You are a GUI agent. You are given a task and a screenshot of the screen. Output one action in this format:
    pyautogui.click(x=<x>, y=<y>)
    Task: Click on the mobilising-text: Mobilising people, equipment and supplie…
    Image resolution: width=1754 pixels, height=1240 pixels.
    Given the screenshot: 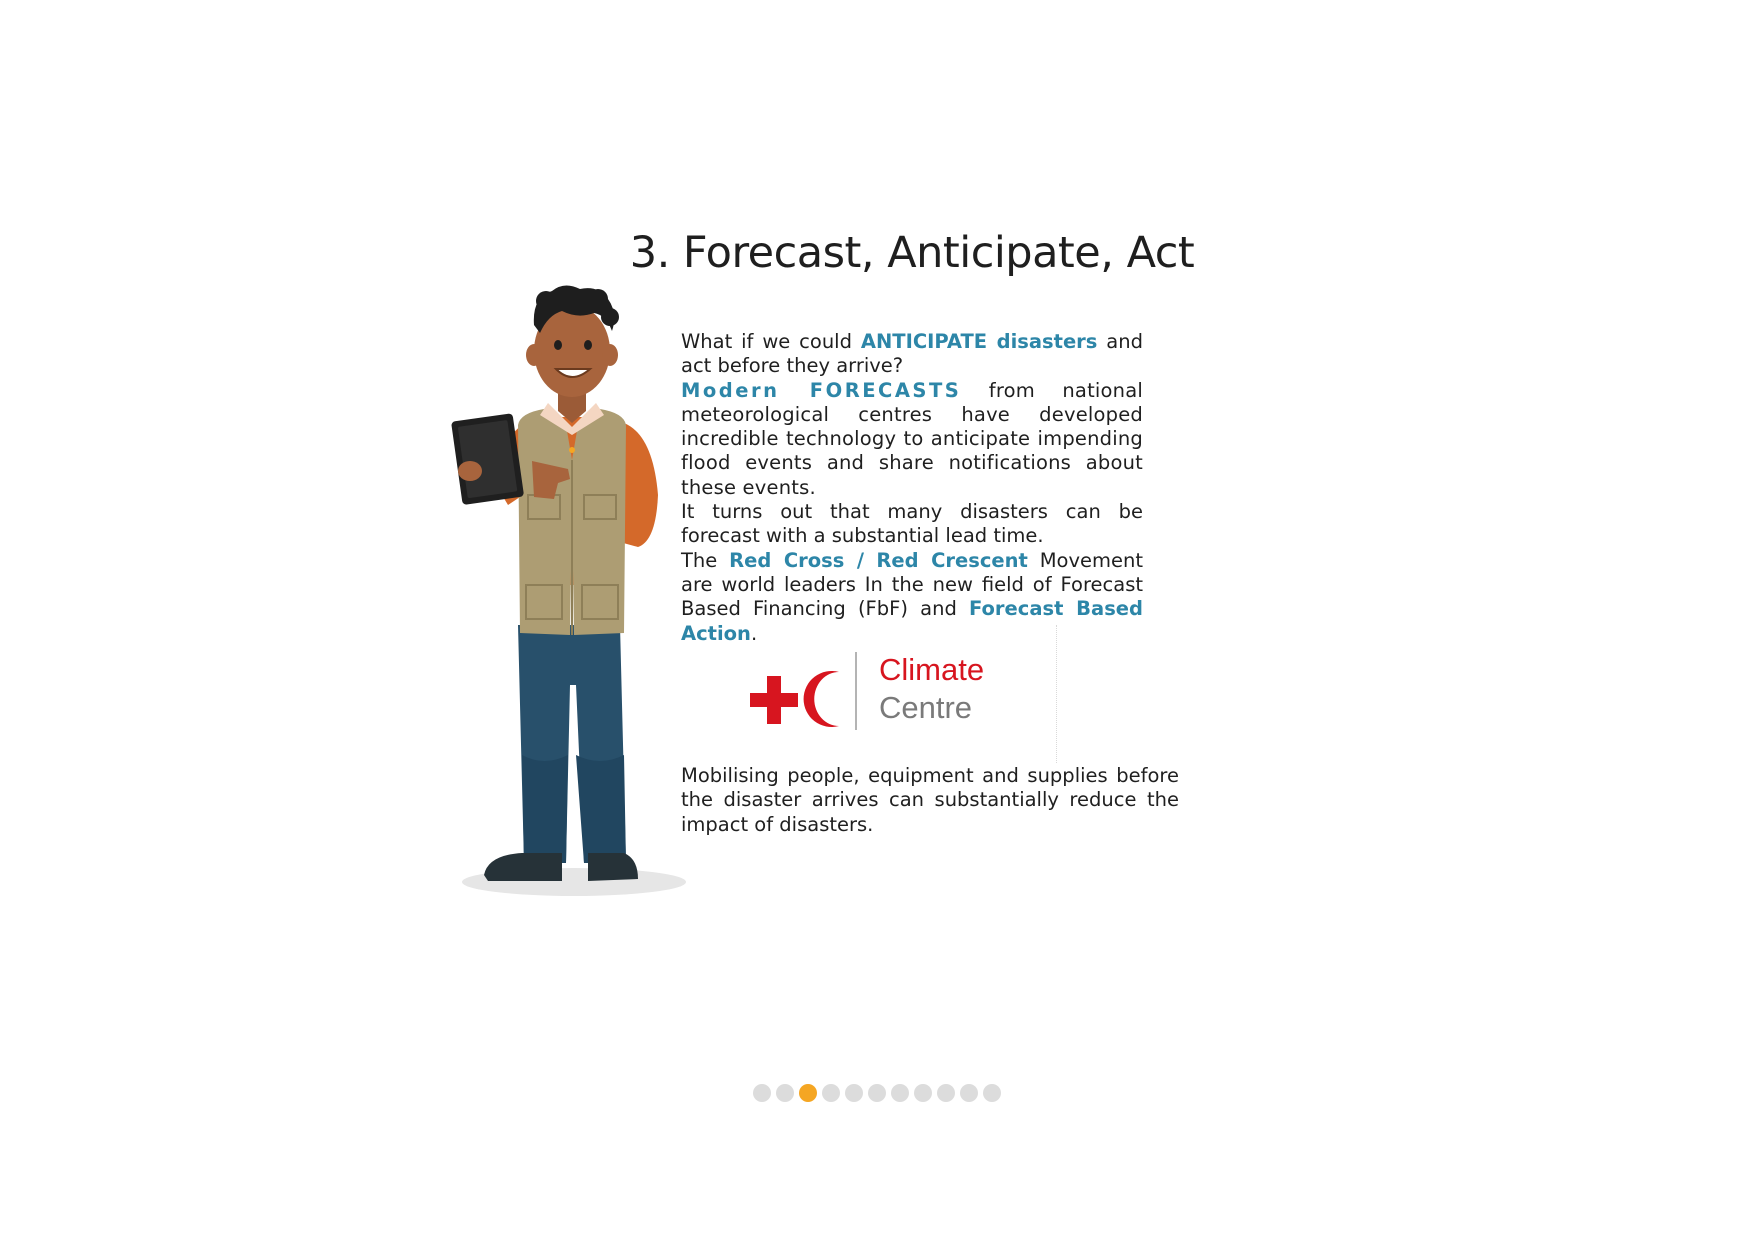 What is the action you would take?
    pyautogui.click(x=930, y=800)
    